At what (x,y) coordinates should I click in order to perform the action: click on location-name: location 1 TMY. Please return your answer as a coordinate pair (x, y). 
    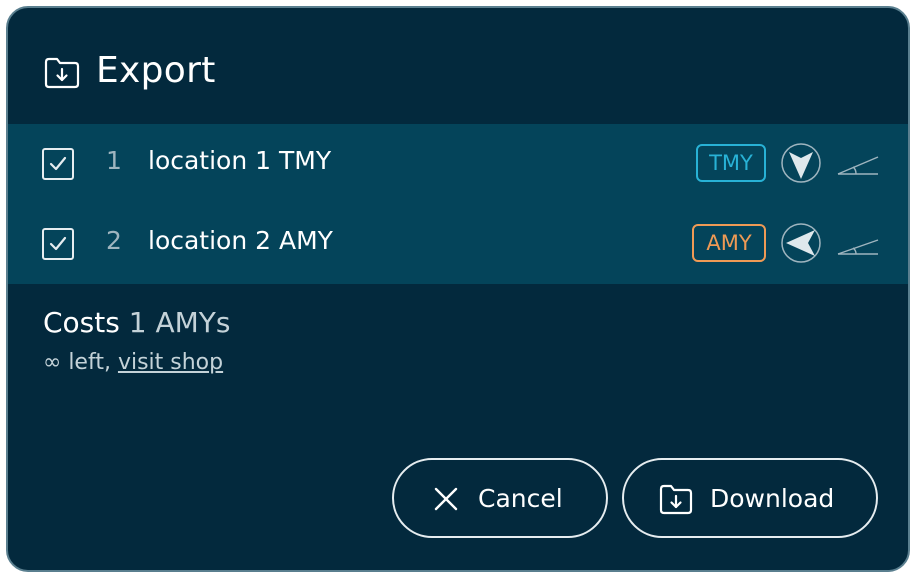
    Looking at the image, I should click on (240, 160).